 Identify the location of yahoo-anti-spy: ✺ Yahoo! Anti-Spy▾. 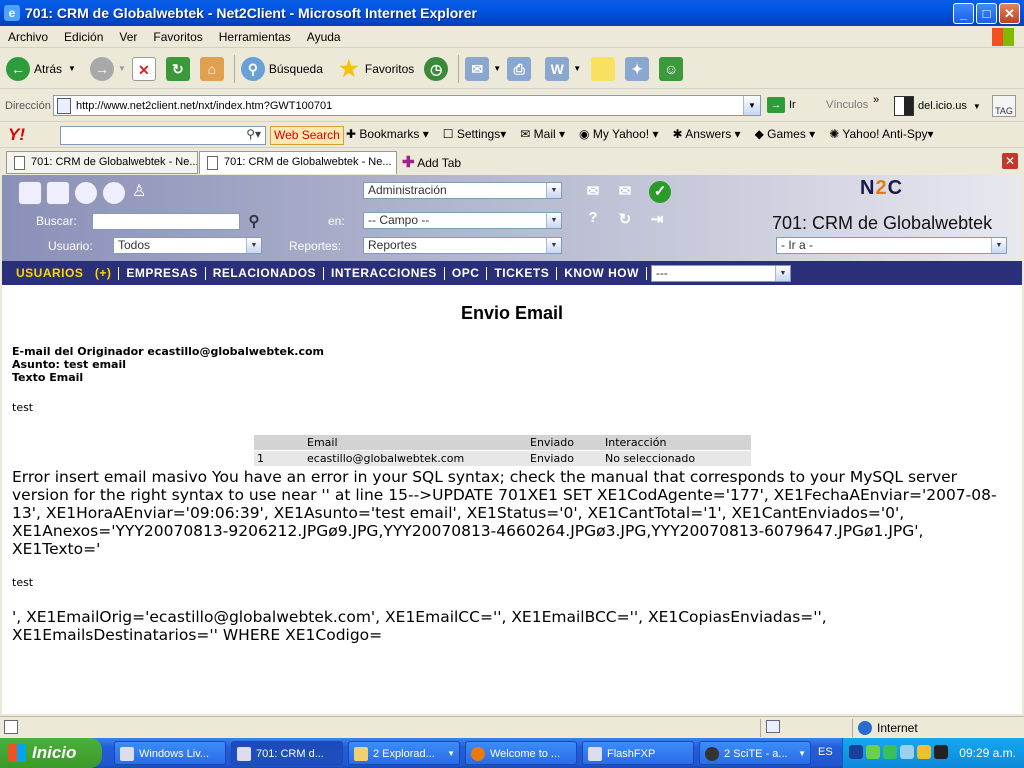
(881, 134).